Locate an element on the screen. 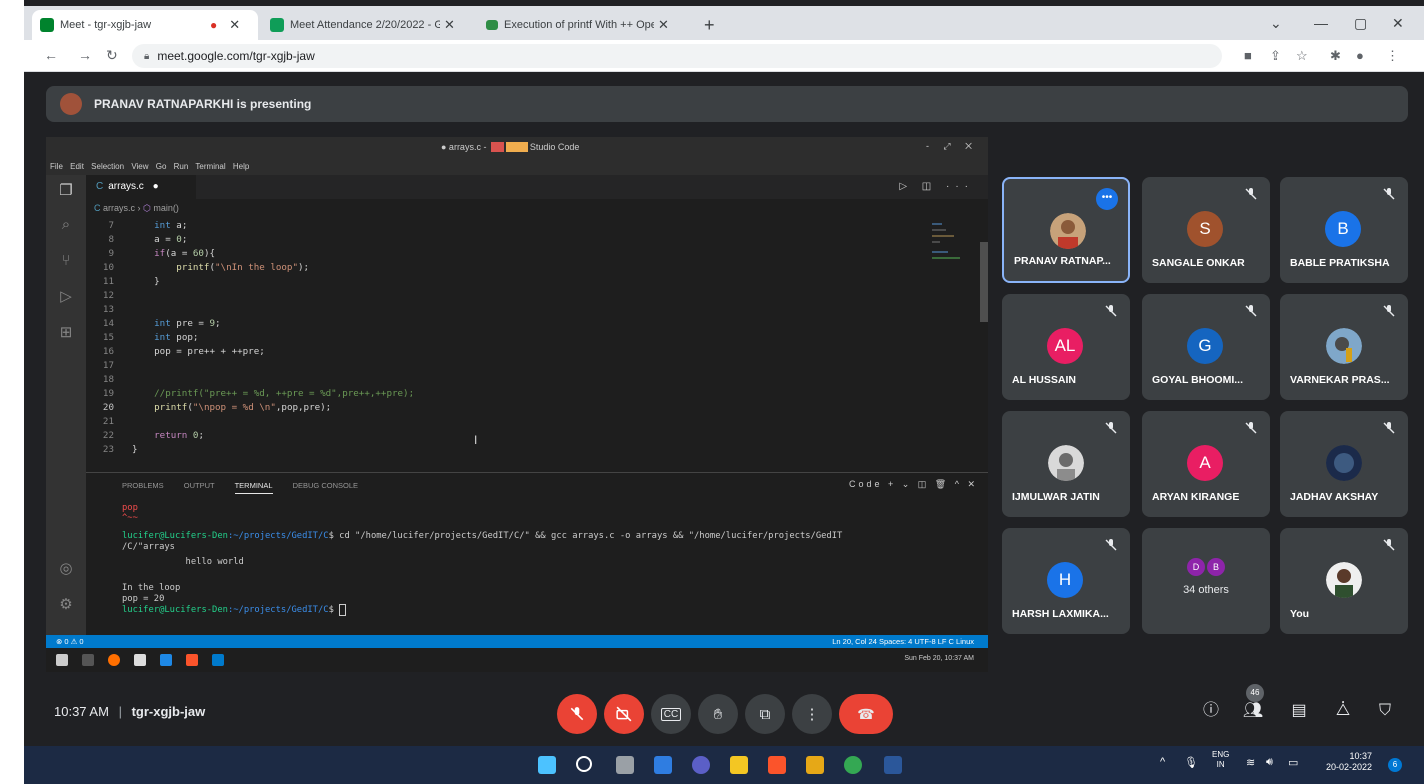 The width and height of the screenshot is (1424, 784). terminal-picker: Code is located at coordinates (866, 484).